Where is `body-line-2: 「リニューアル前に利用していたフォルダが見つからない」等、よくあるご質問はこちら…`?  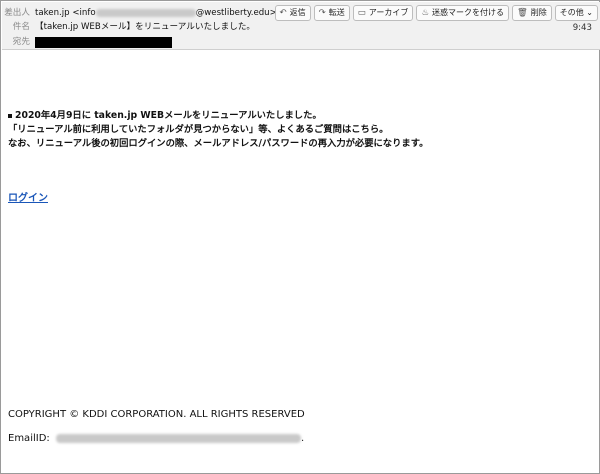
body-line-2: 「リニューアル前に利用していたフォルダが見つからない」等、よくあるご質問はこちら… is located at coordinates (198, 129).